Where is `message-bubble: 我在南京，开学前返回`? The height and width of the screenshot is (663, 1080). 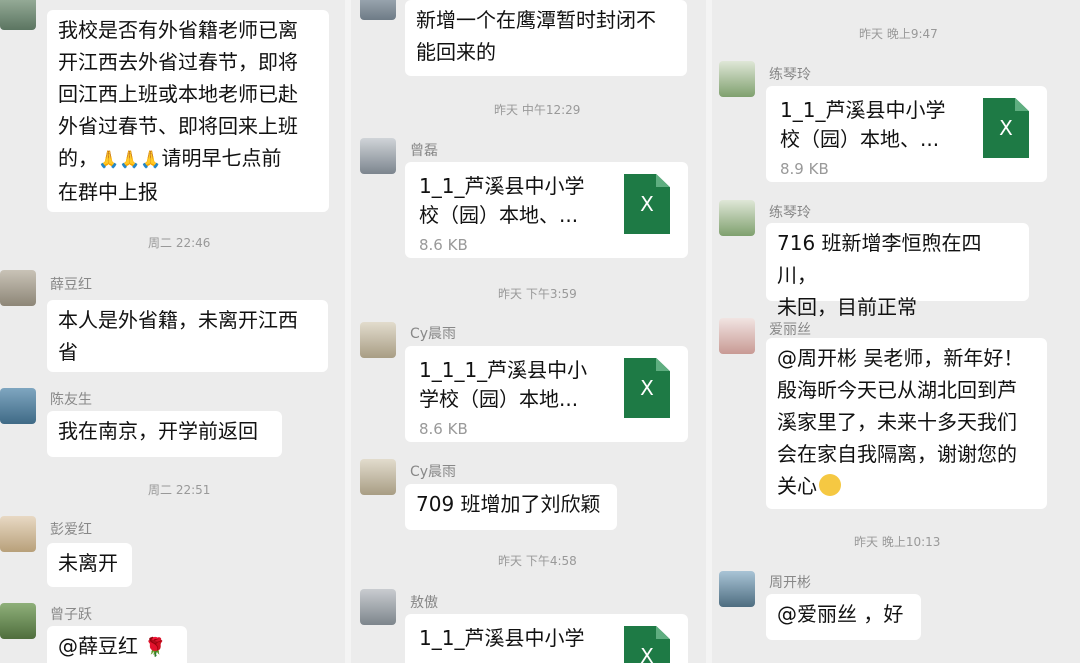
message-bubble: 我在南京，开学前返回 is located at coordinates (164, 434).